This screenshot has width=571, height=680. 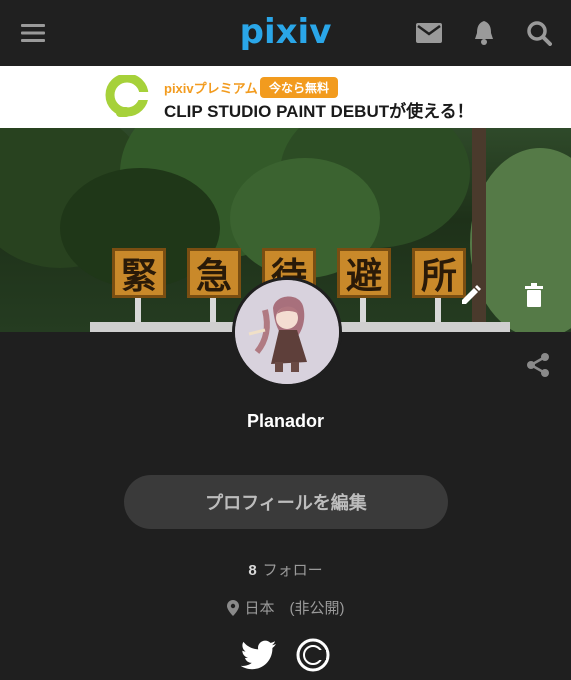 I want to click on edit-profile-button: プロフィールを編集, so click(x=286, y=502).